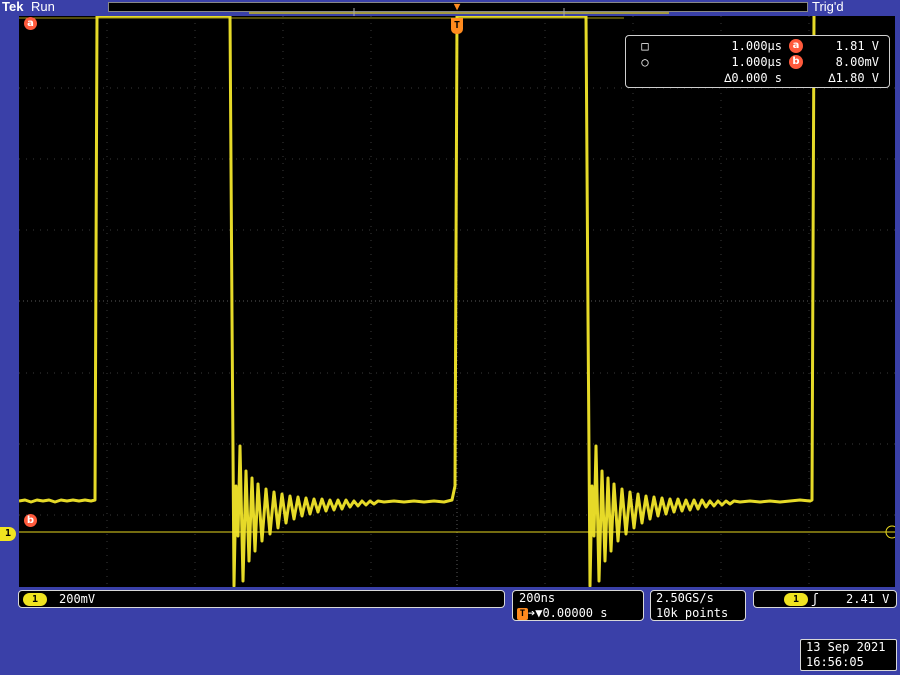  I want to click on cursor-delta-value: ∆1.80 V, so click(853, 78).